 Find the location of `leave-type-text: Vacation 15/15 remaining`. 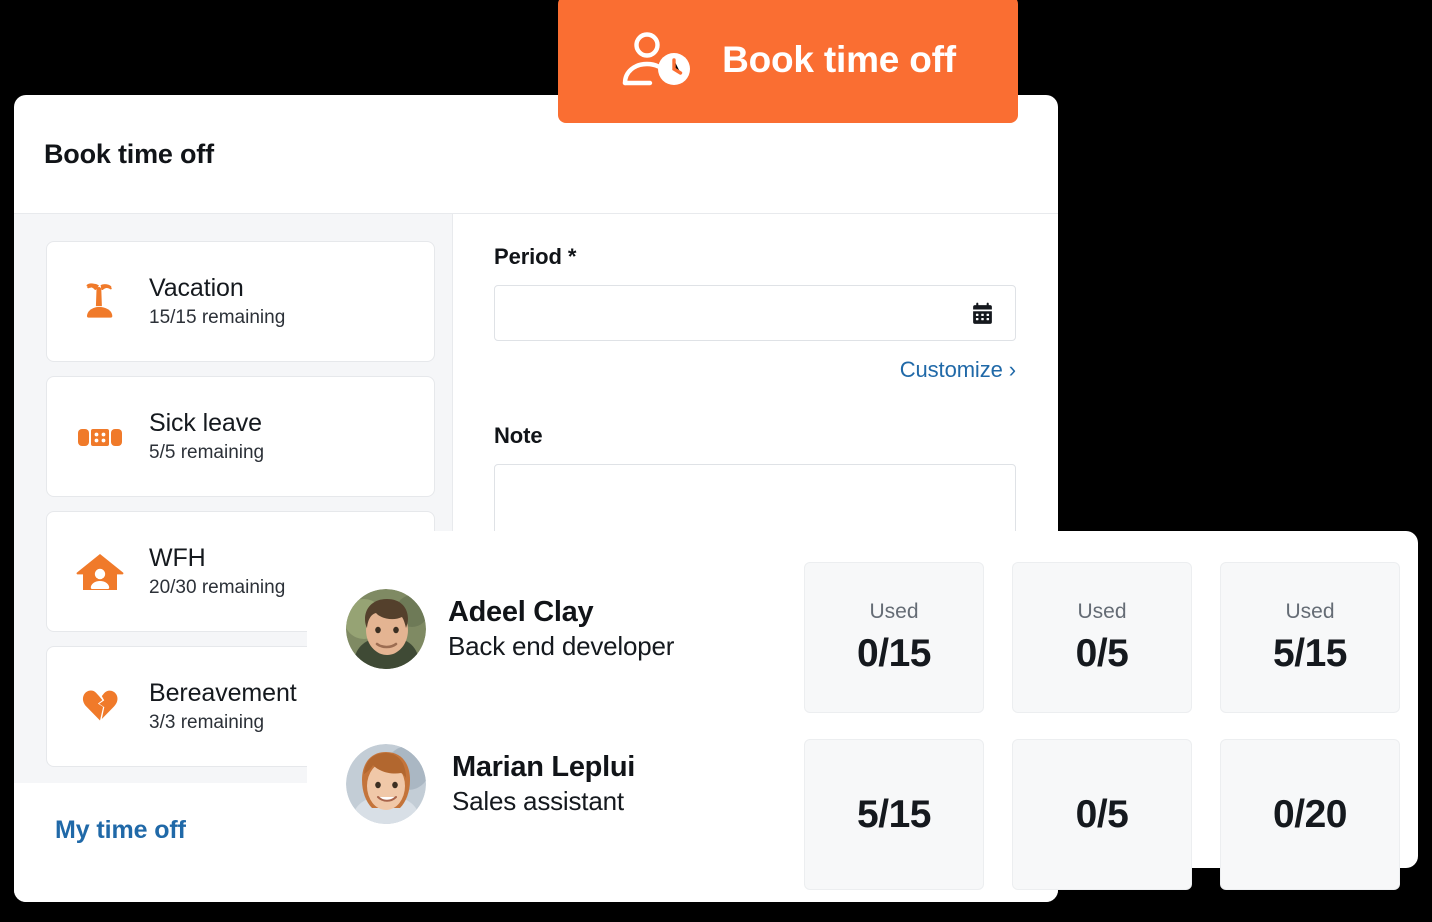

leave-type-text: Vacation 15/15 remaining is located at coordinates (217, 301).